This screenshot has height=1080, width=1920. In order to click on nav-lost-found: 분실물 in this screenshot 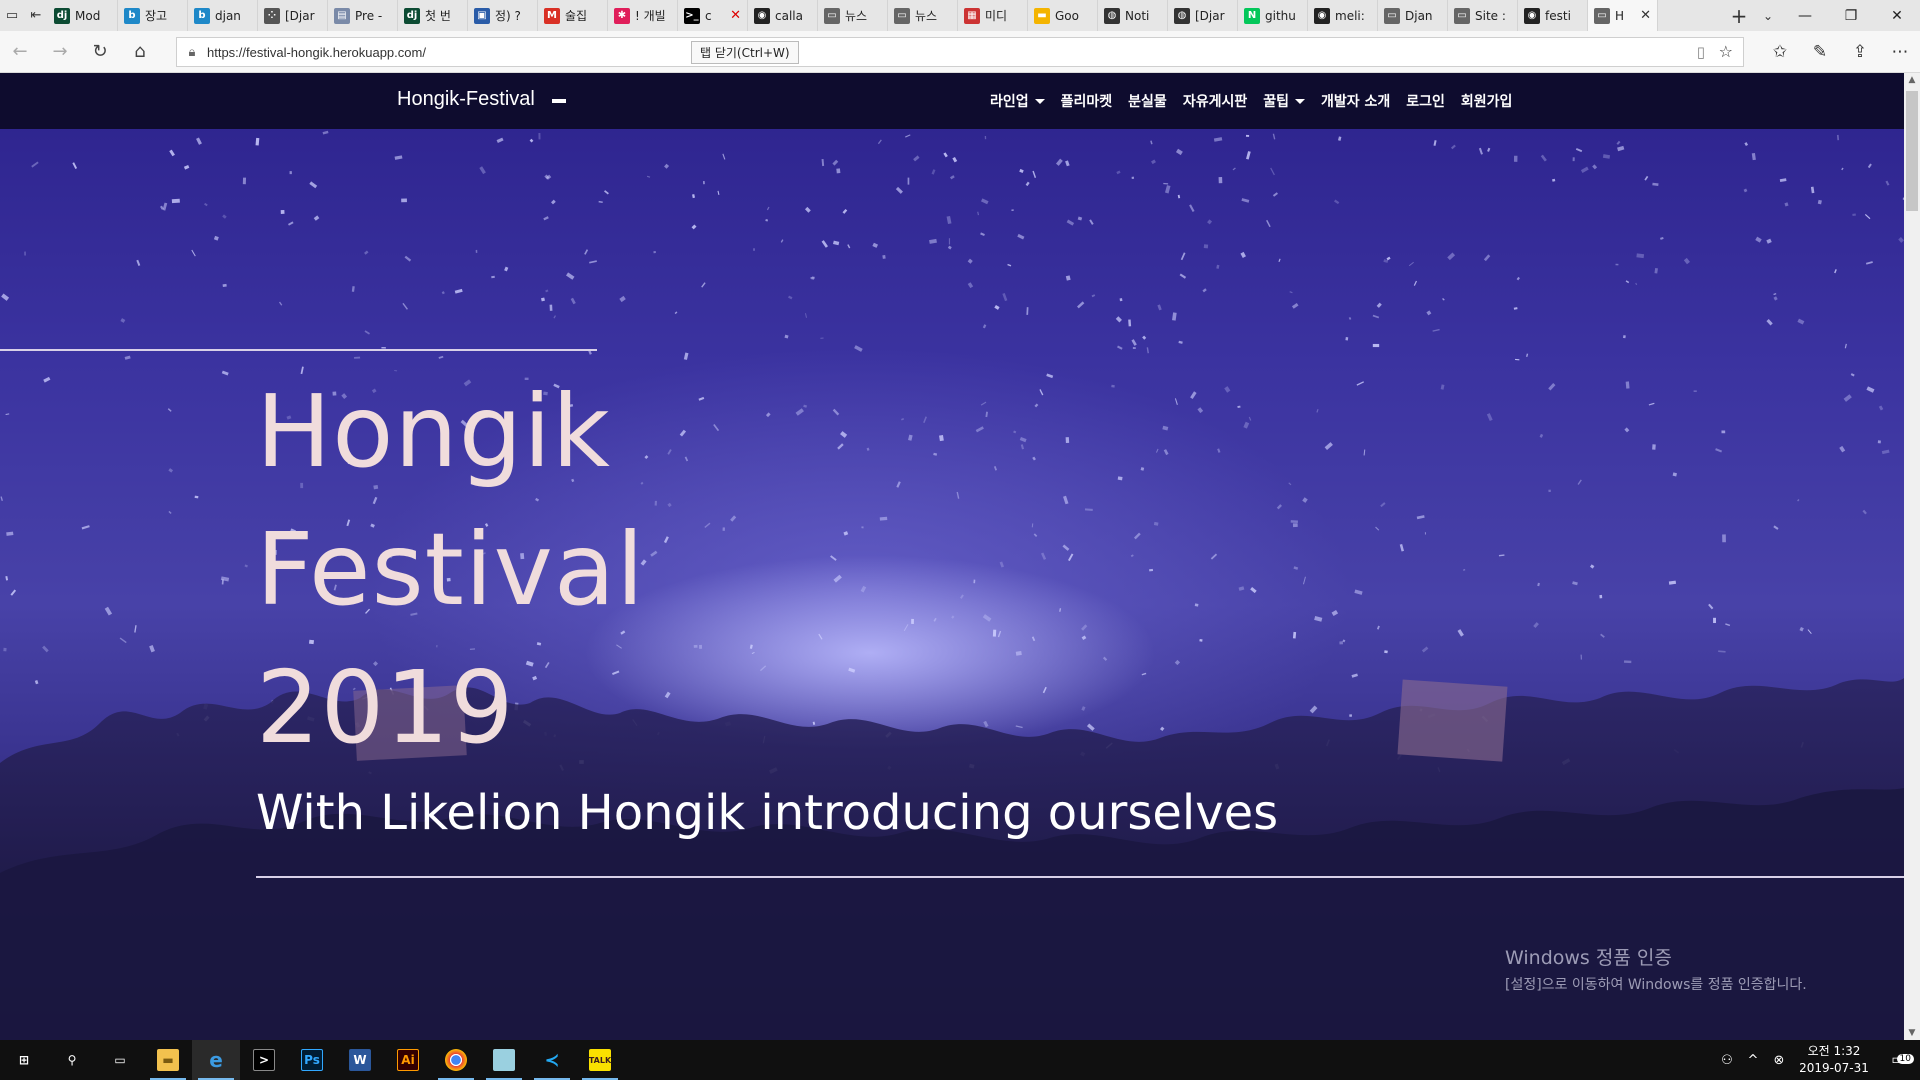, I will do `click(1147, 101)`.